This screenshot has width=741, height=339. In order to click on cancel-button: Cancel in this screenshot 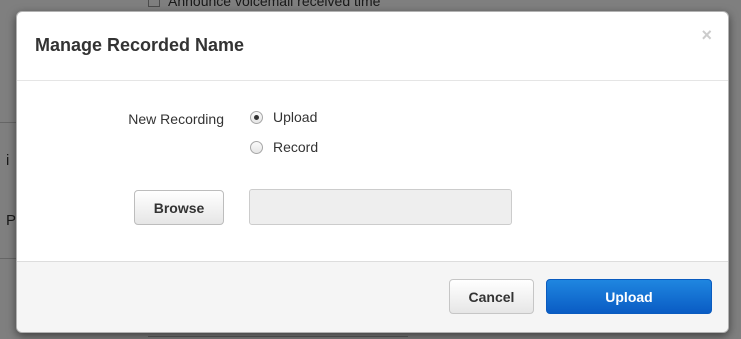, I will do `click(491, 296)`.